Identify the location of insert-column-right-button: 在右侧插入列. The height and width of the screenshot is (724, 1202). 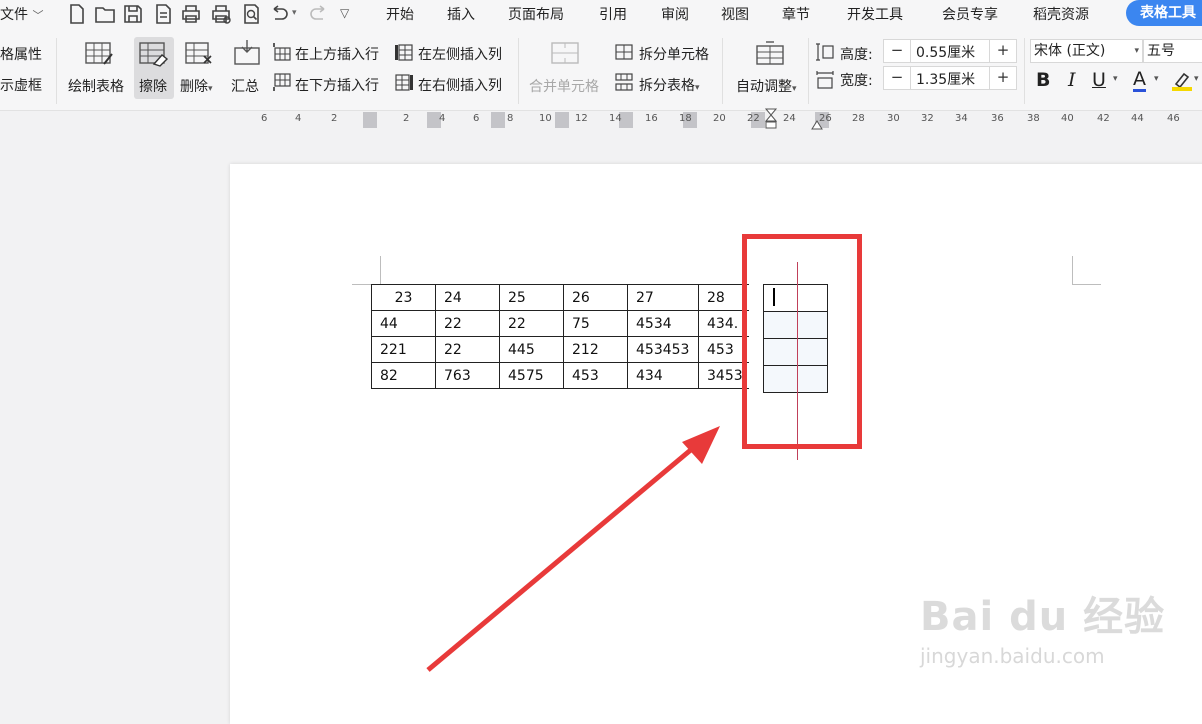
(460, 85).